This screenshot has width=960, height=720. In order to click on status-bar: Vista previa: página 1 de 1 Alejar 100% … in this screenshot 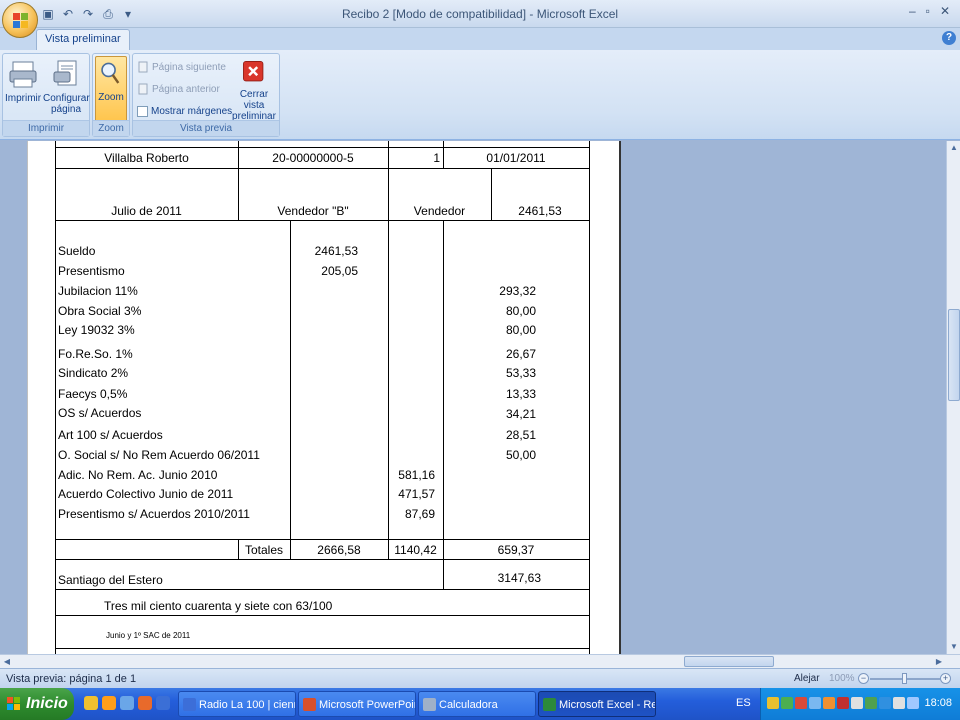, I will do `click(480, 678)`.